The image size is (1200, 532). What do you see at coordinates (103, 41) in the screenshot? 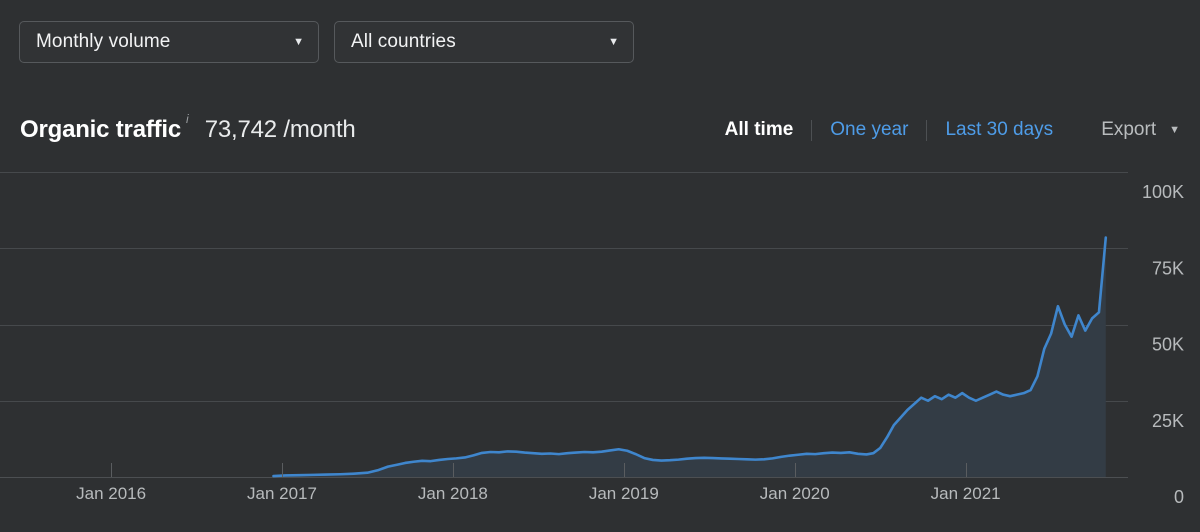
I see `volume-metric-select-label: Monthly volume` at bounding box center [103, 41].